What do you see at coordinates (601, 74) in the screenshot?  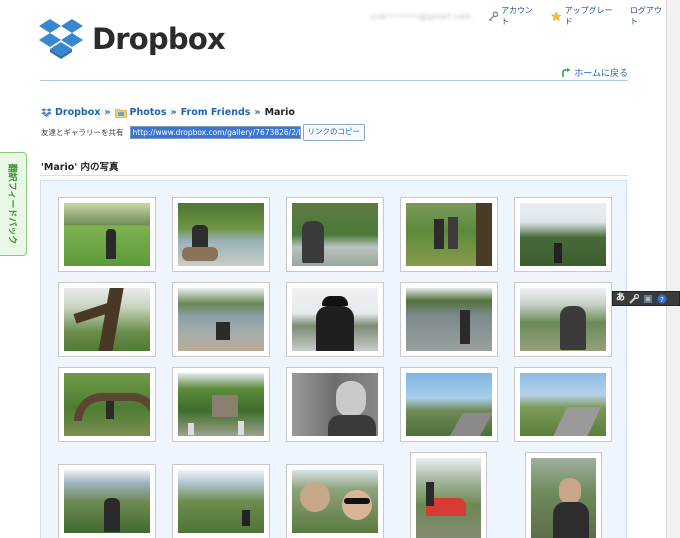 I see `home-label: ホームに戻る` at bounding box center [601, 74].